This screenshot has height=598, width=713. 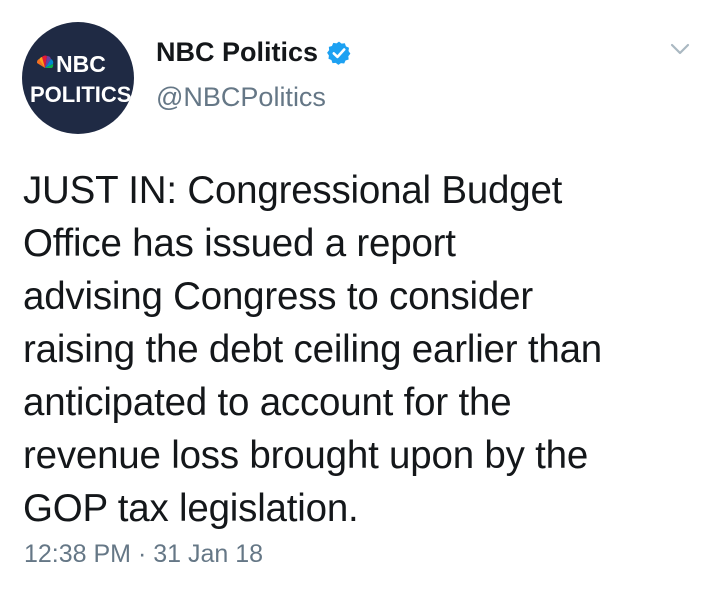 I want to click on tweet-timestamp: 12:38 PM · 31 Jan 18, so click(x=143, y=554).